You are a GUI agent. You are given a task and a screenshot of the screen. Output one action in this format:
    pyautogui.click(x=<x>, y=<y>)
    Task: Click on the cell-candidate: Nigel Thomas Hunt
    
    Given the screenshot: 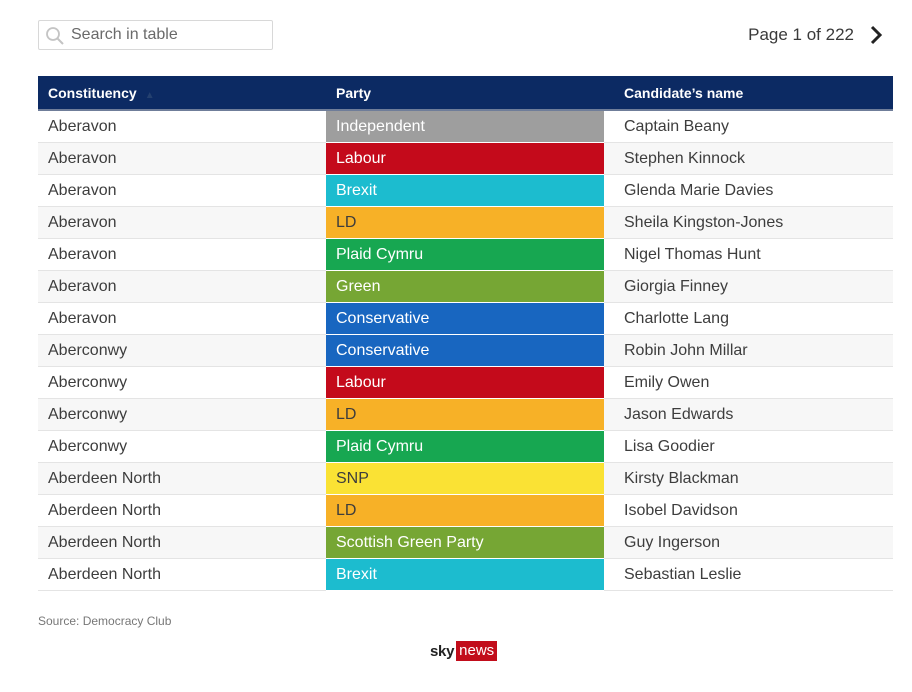 What is the action you would take?
    pyautogui.click(x=748, y=254)
    